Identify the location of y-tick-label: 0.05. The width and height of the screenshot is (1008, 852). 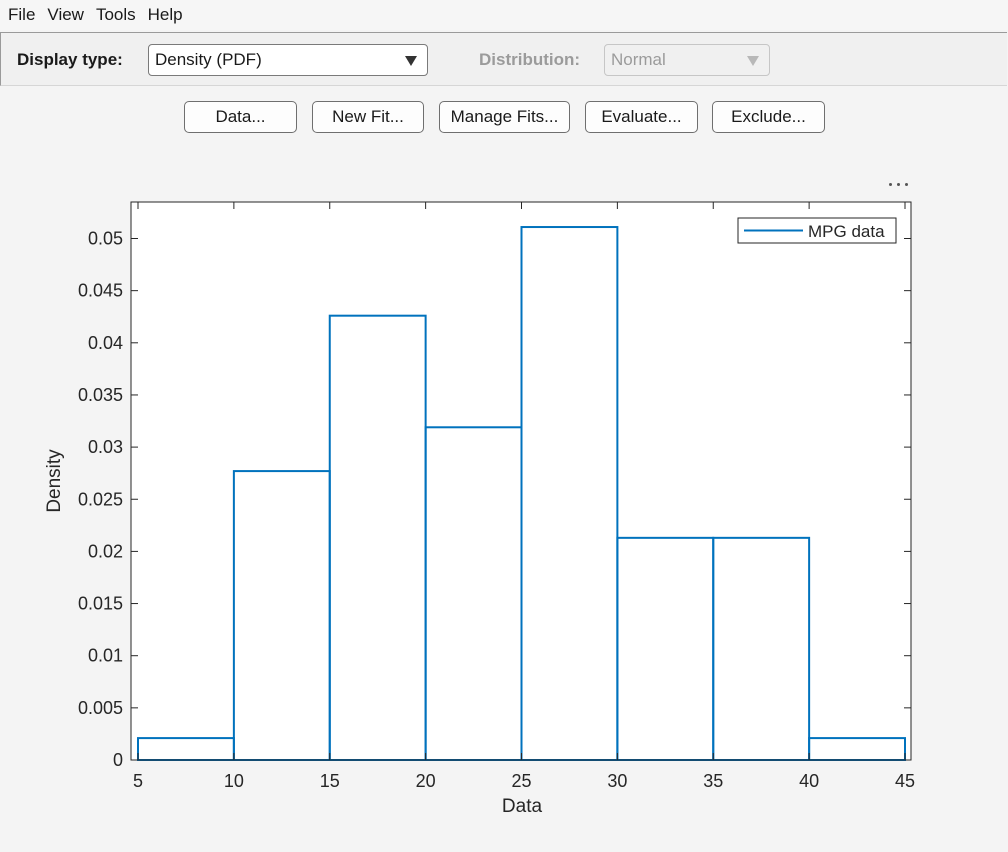
(105, 239).